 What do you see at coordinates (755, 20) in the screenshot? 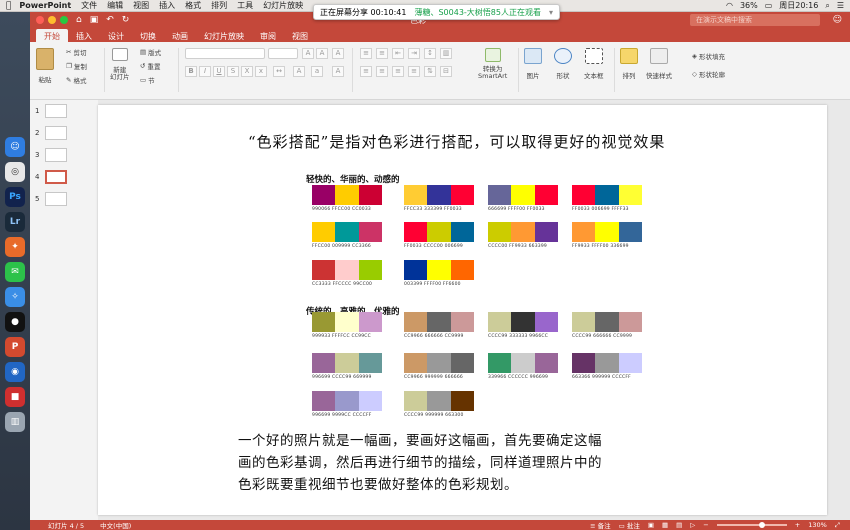
I see `search-input: 在演示文稿中搜索` at bounding box center [755, 20].